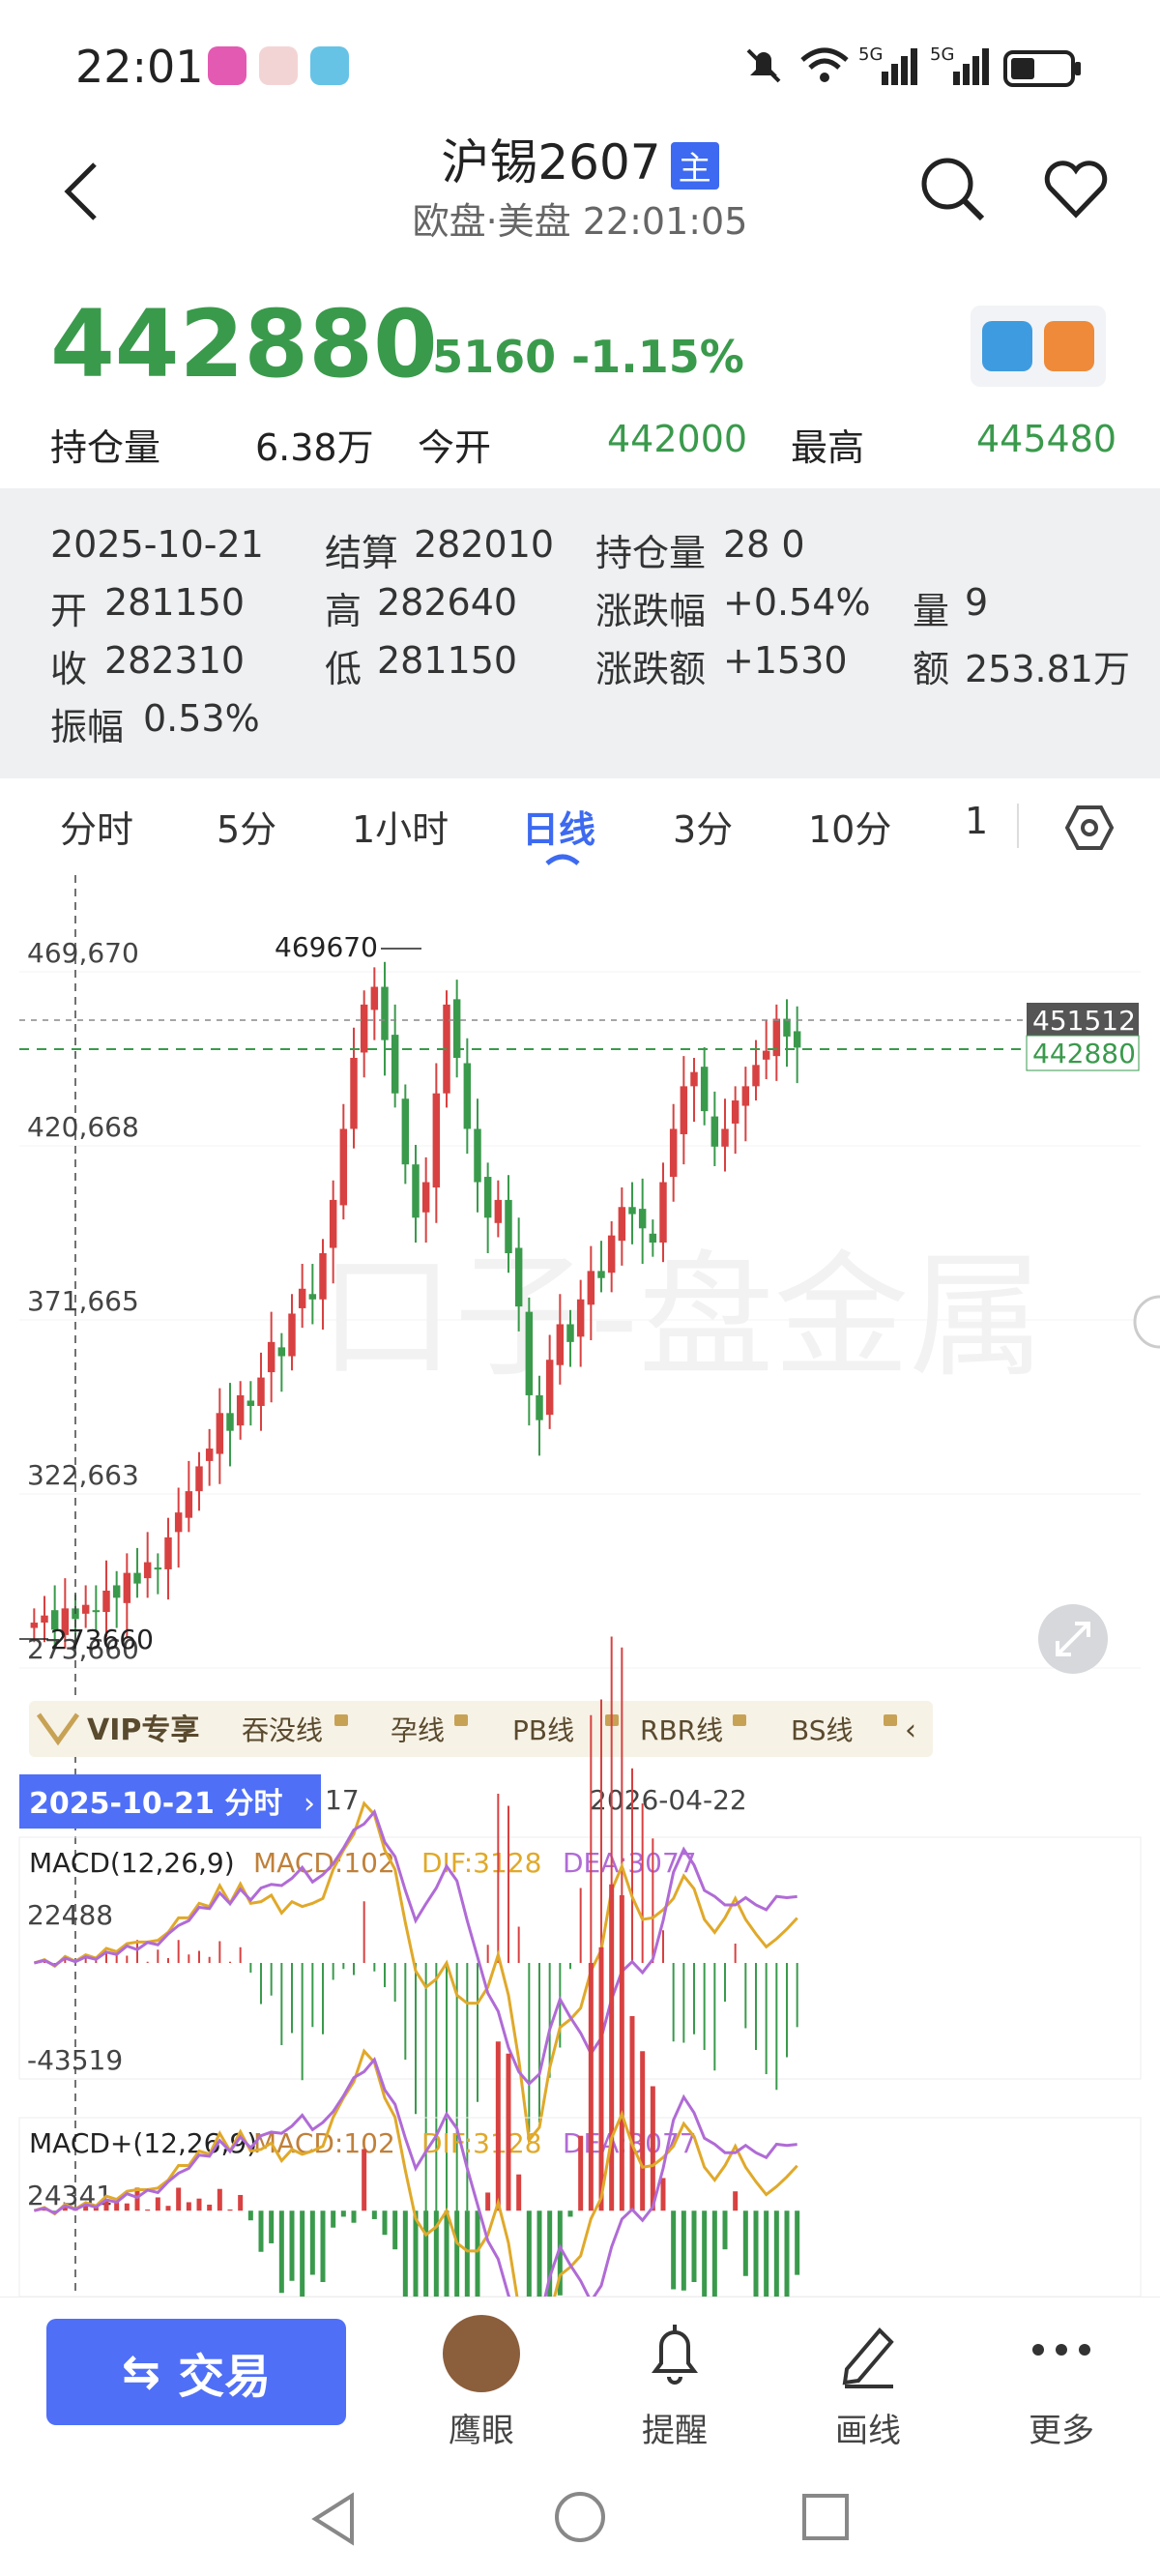  Describe the element at coordinates (976, 821) in the screenshot. I see `tab-more-period: 1` at that location.